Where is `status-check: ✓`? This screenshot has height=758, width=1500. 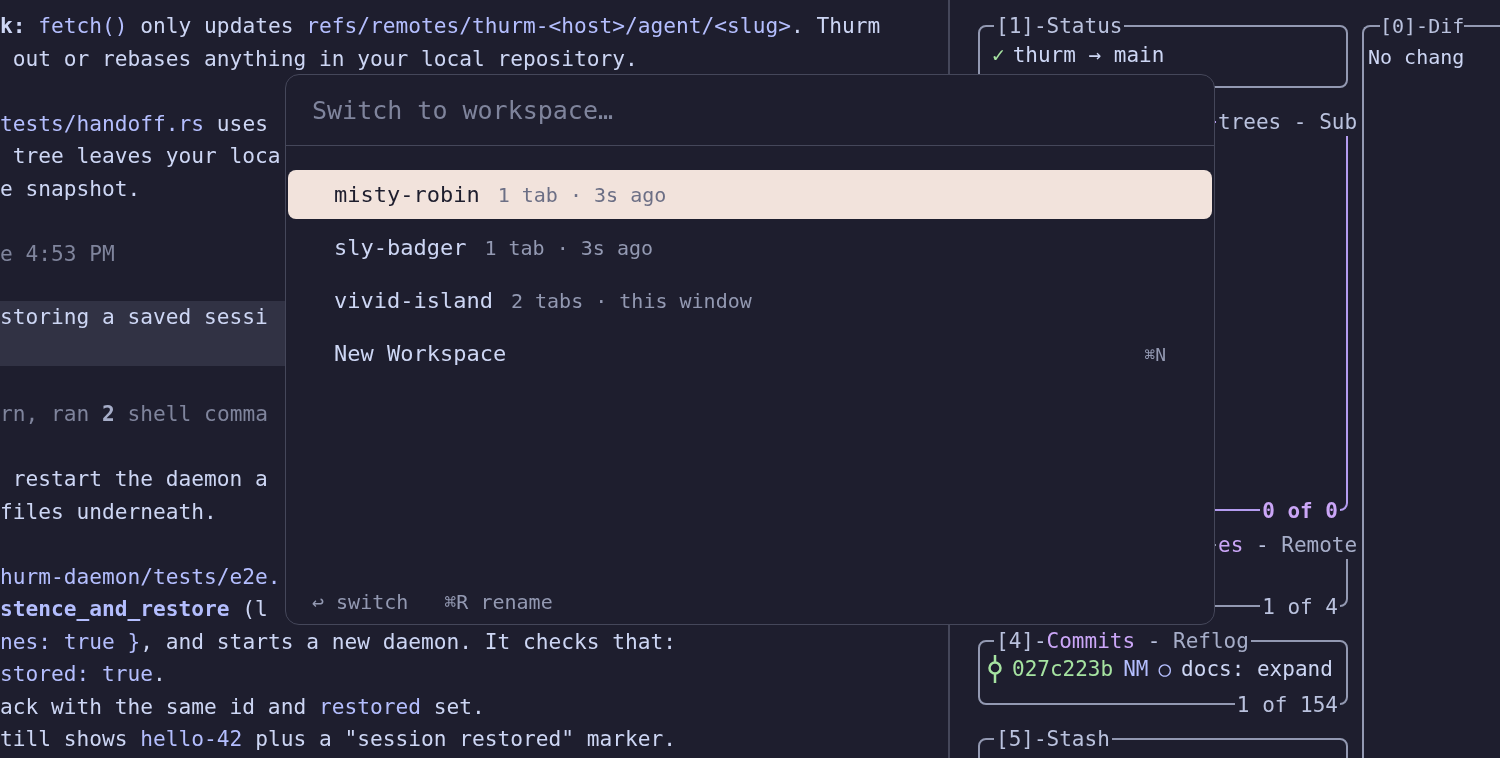 status-check: ✓ is located at coordinates (998, 55).